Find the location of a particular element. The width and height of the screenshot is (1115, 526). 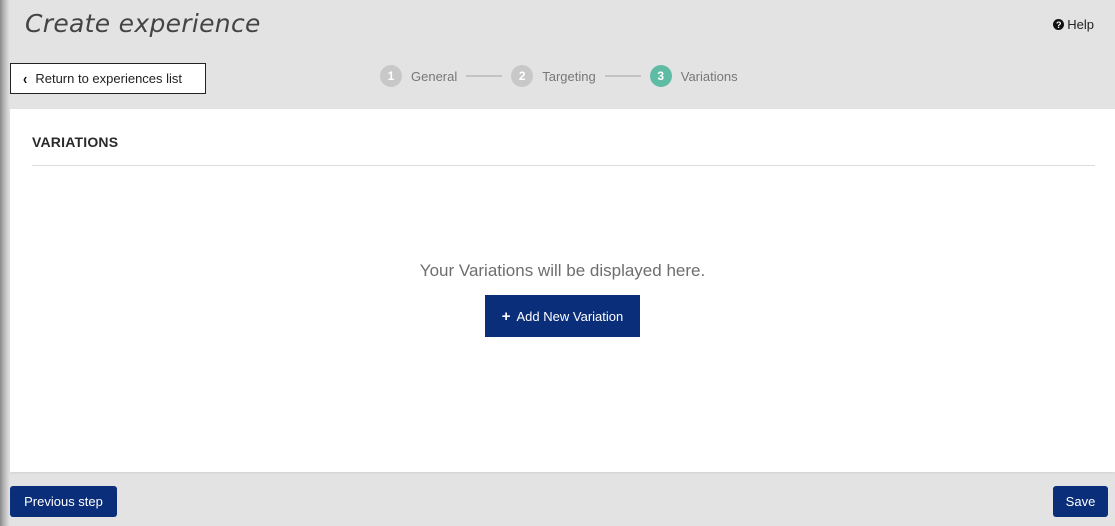

add-new-variation-button: + Add New Variation is located at coordinates (562, 316).